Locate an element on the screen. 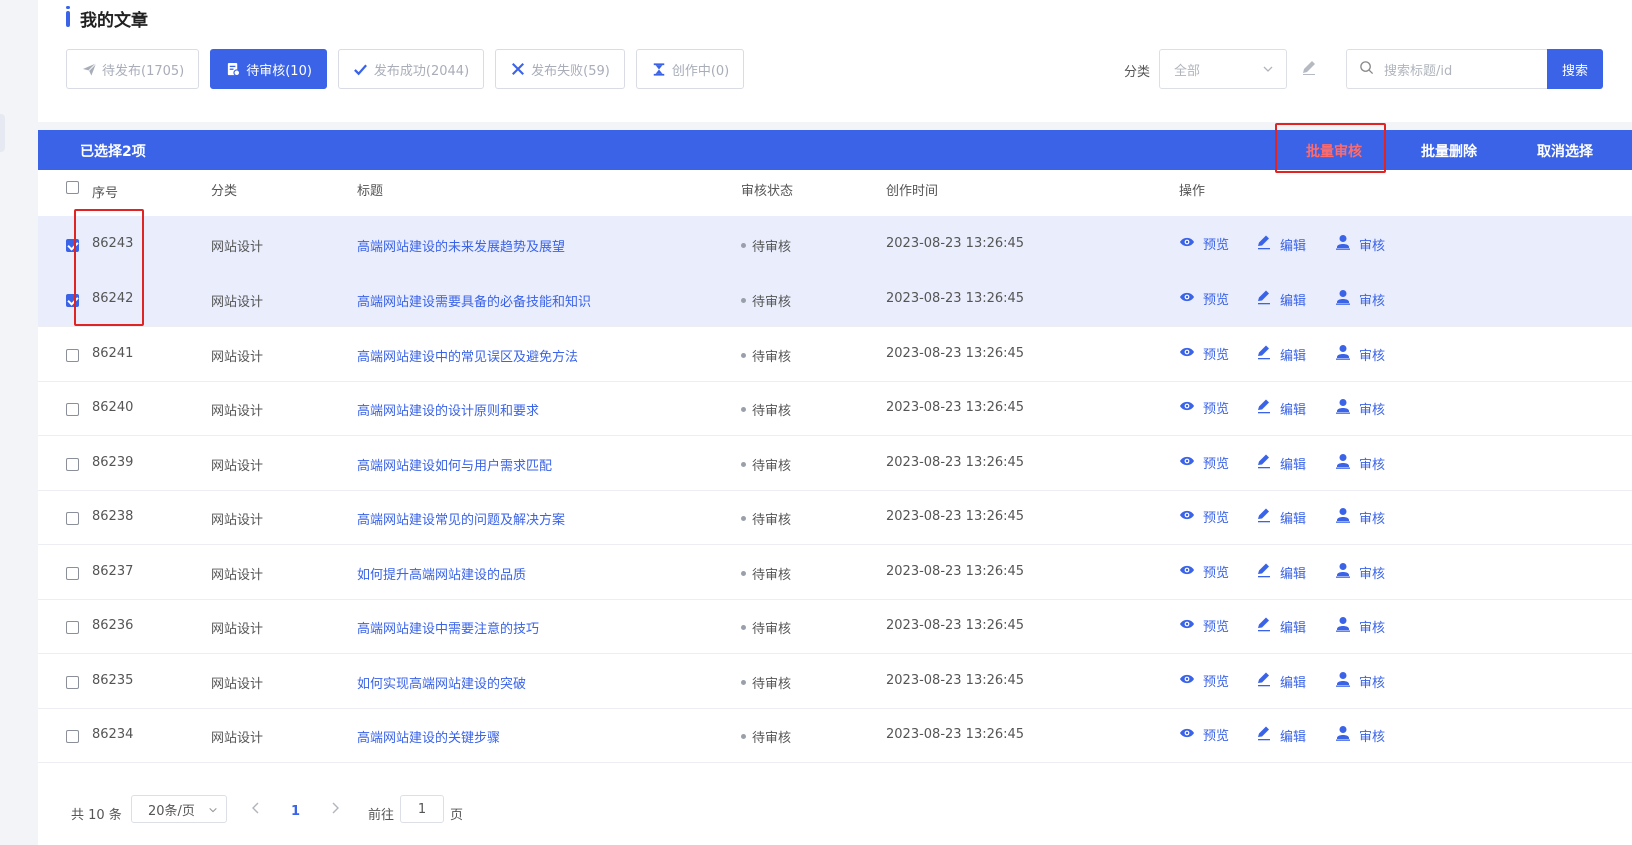 The image size is (1632, 845). tab-pending-review: 待审核(10) is located at coordinates (268, 69).